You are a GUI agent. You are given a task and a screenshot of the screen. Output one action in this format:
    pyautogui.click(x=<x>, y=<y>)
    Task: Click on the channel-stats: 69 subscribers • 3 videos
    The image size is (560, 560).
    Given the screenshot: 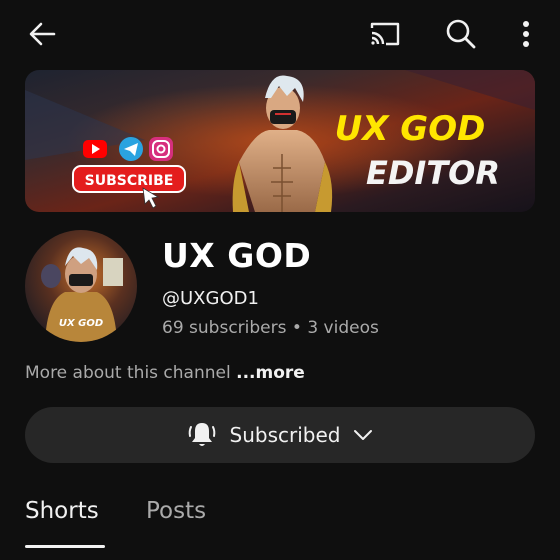 What is the action you would take?
    pyautogui.click(x=270, y=328)
    